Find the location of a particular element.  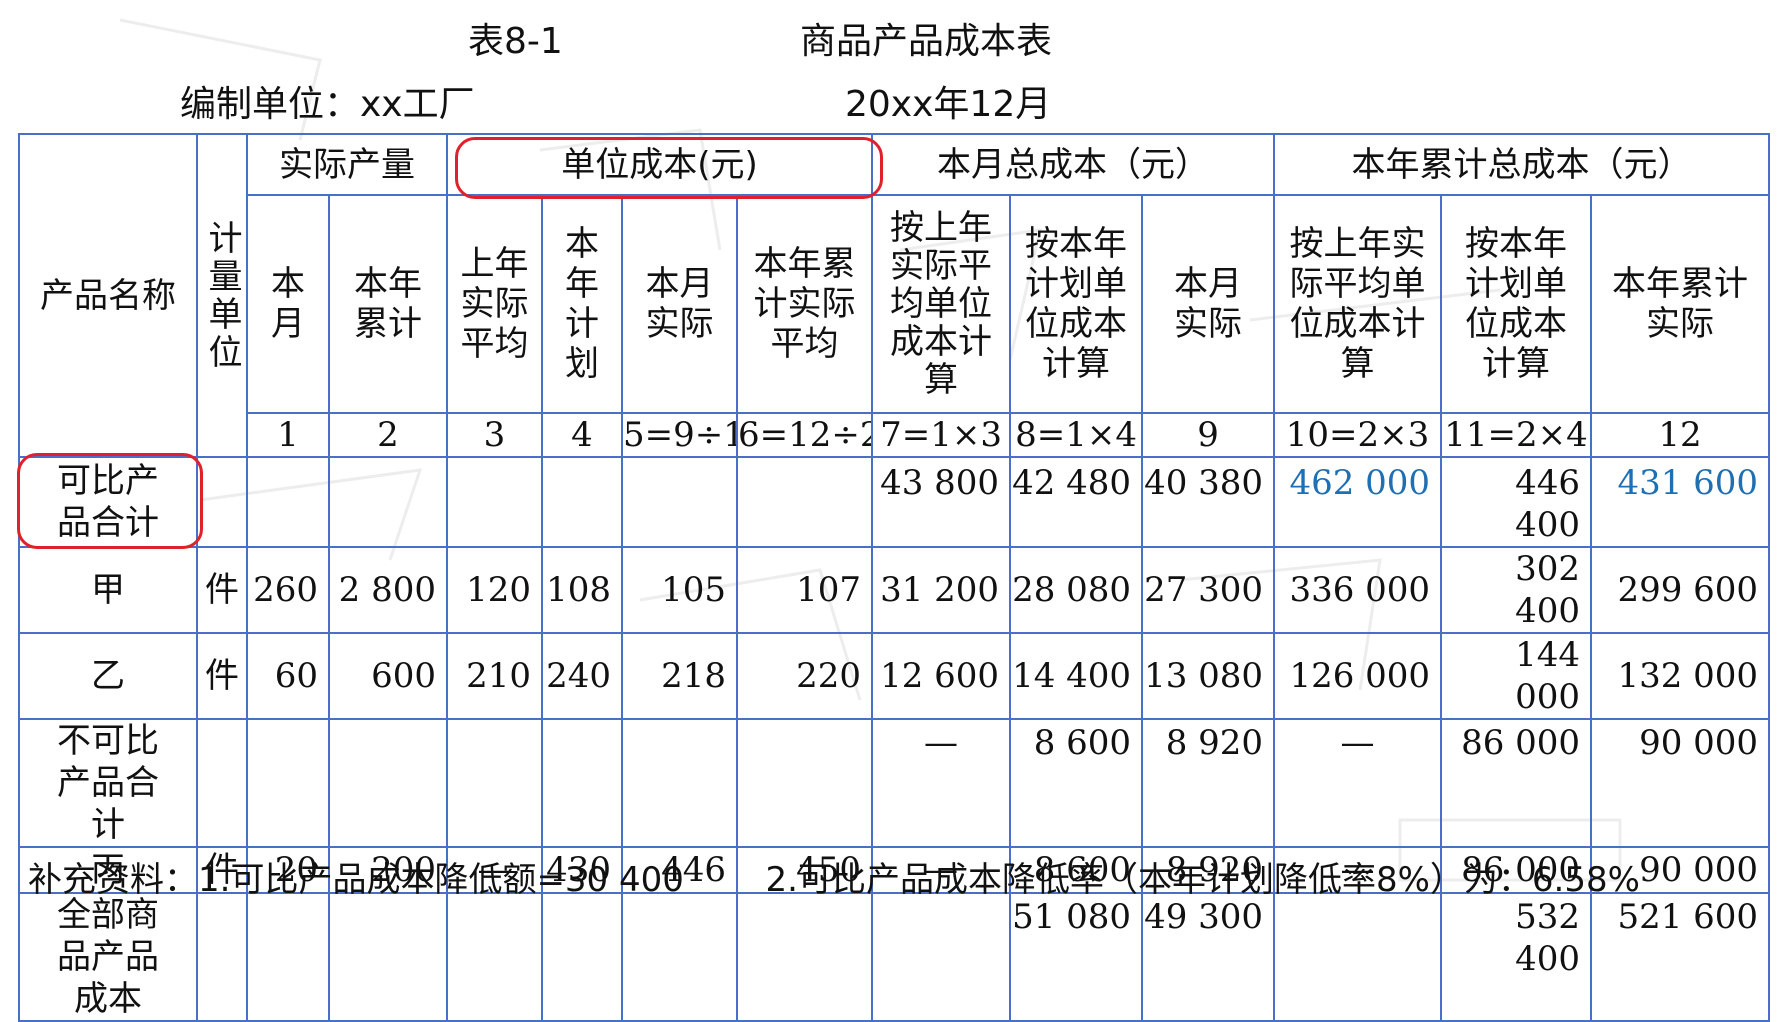

table-cell: 521 600 is located at coordinates (1680, 957).